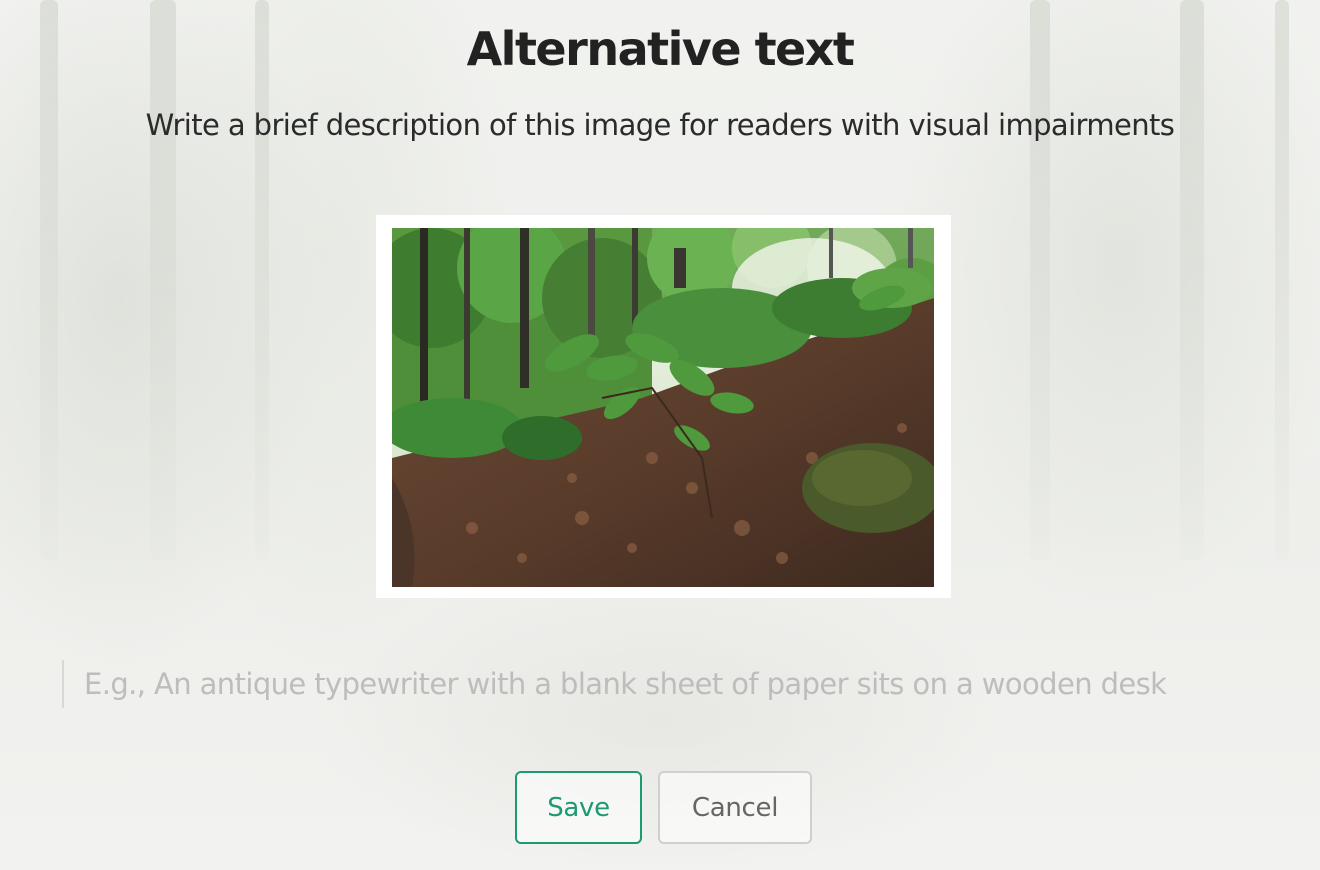 The image size is (1320, 870). I want to click on dialog-title: Alternative text, so click(660, 49).